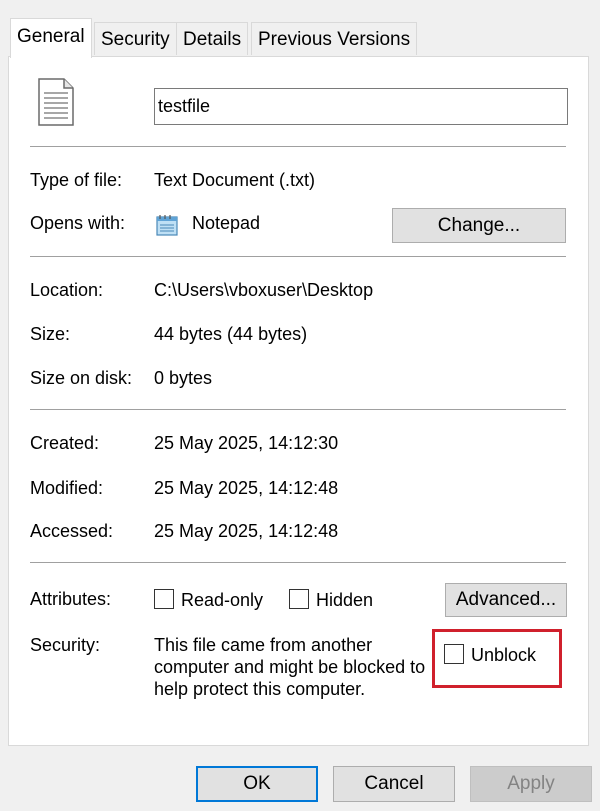  I want to click on ok-button: OK, so click(257, 784).